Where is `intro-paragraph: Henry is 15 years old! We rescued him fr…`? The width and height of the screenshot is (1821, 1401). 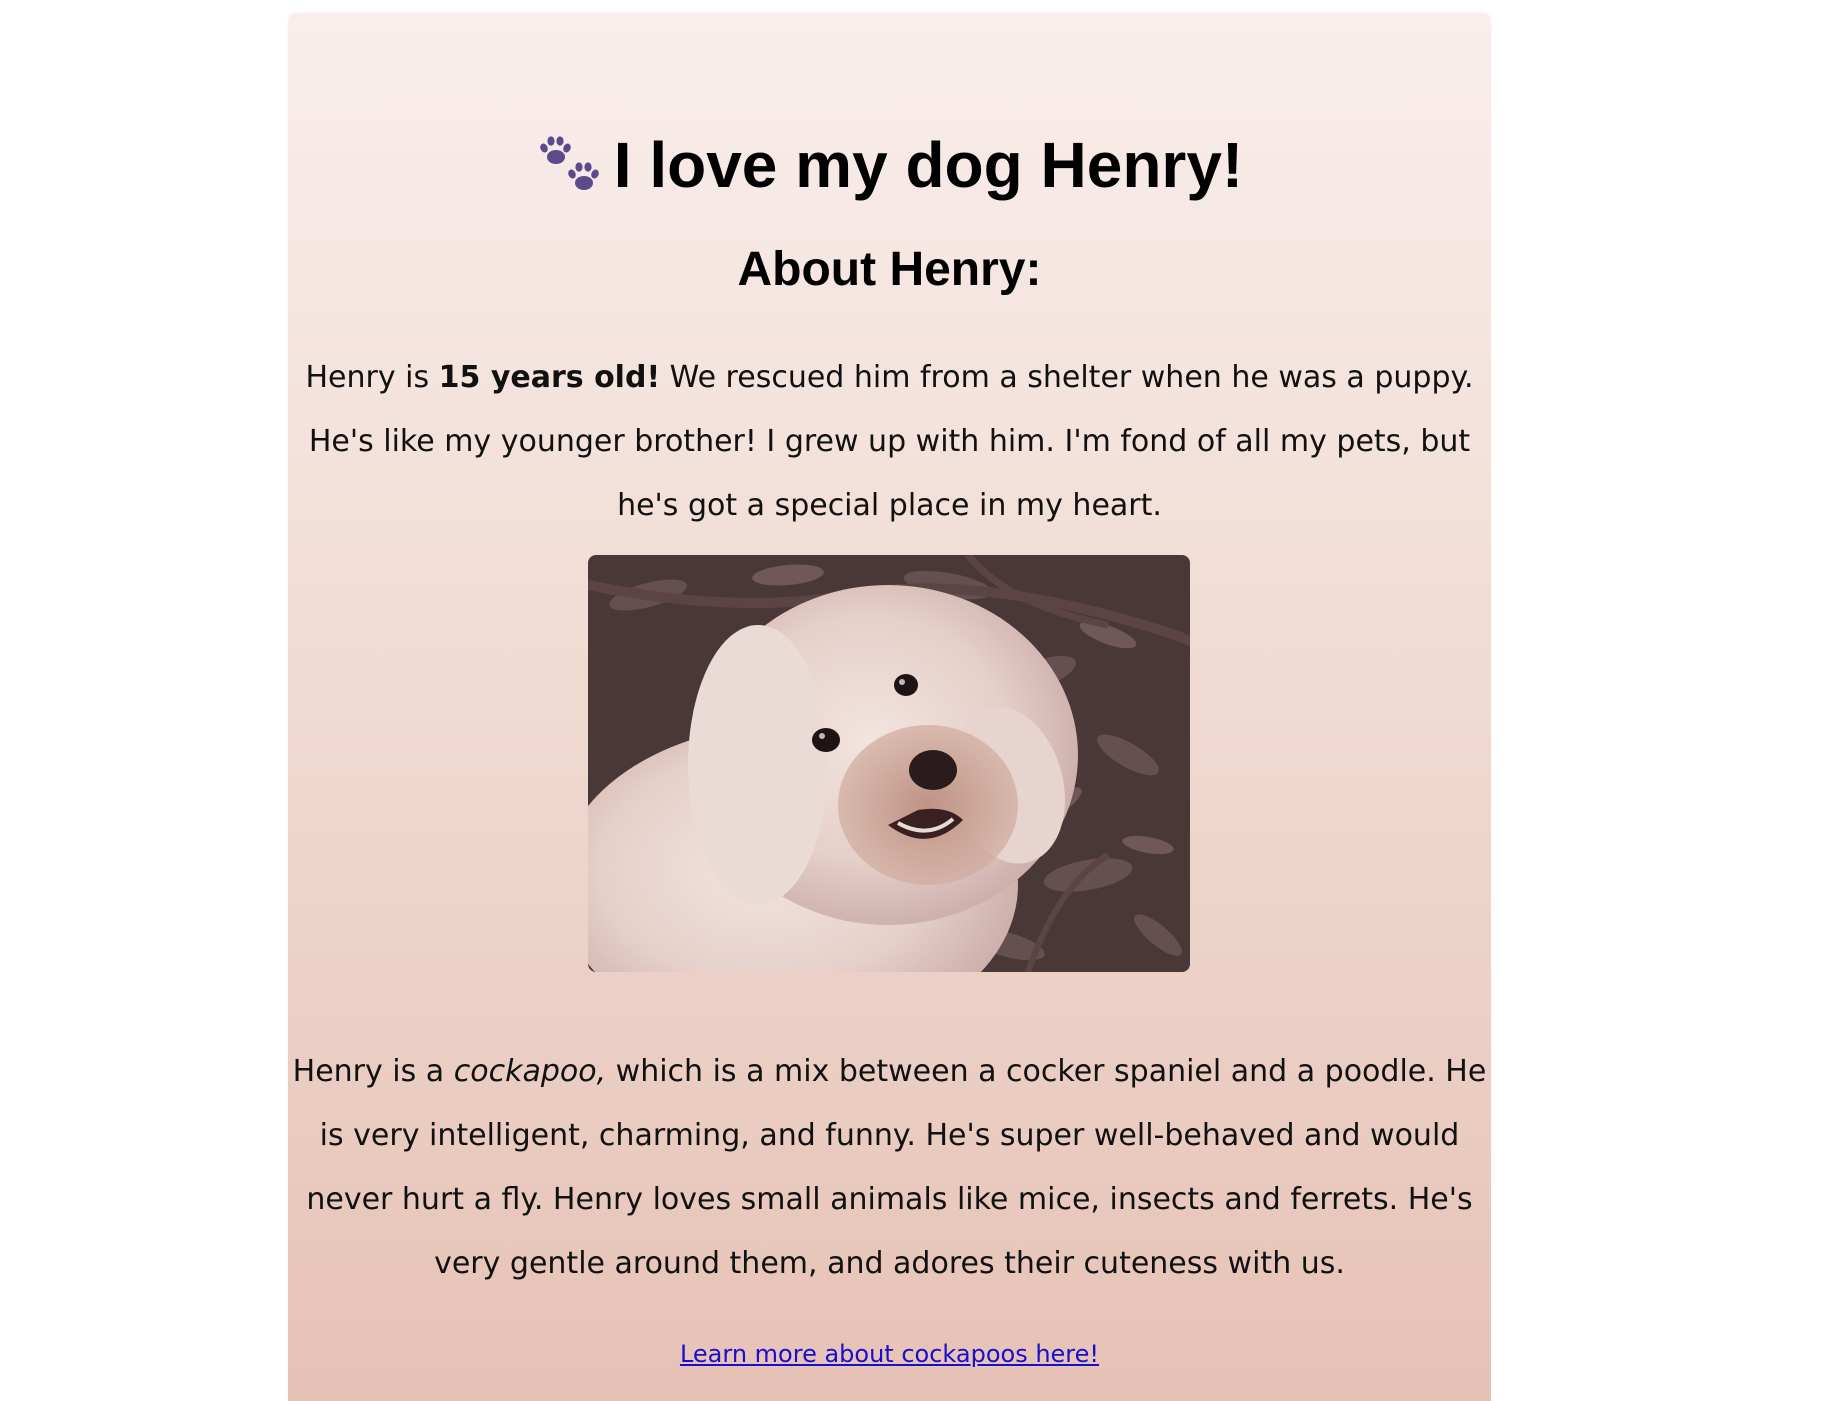 intro-paragraph: Henry is 15 years old! We rescued him fr… is located at coordinates (889, 442).